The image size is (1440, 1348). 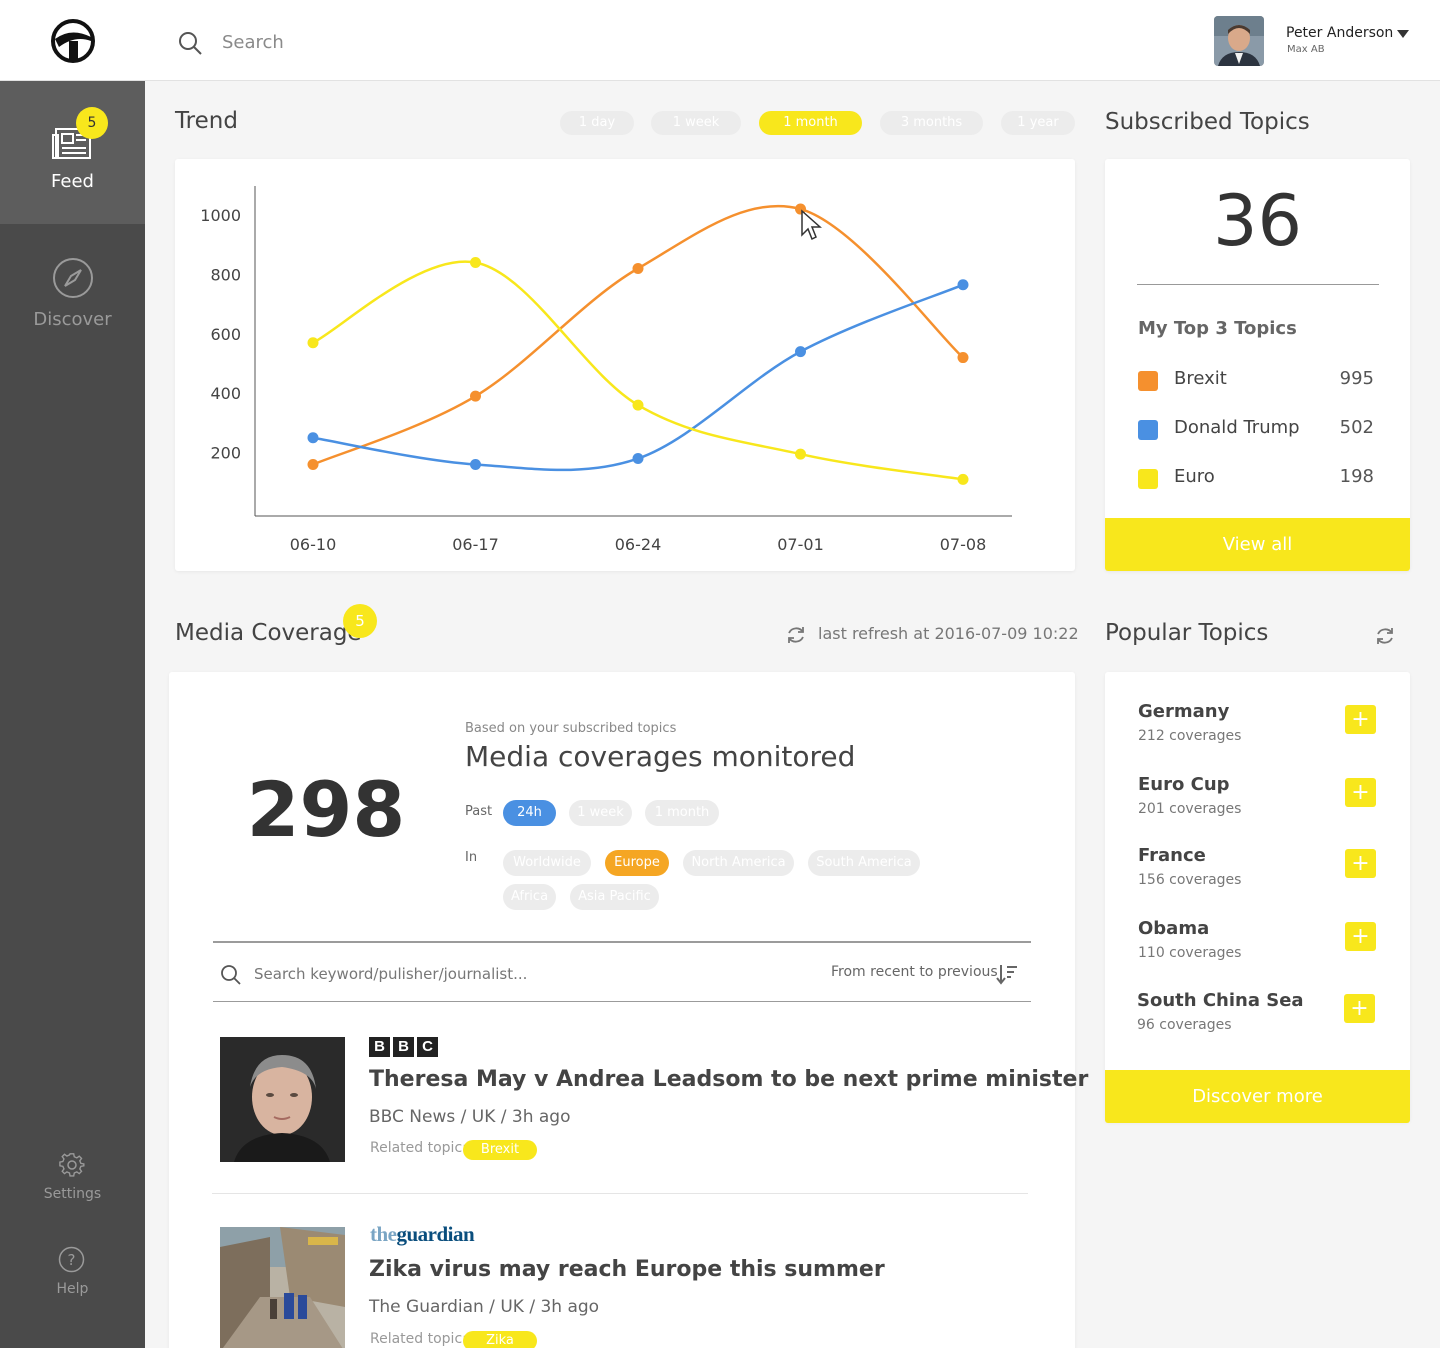 What do you see at coordinates (1184, 711) in the screenshot?
I see `popular-topic-name: Germany` at bounding box center [1184, 711].